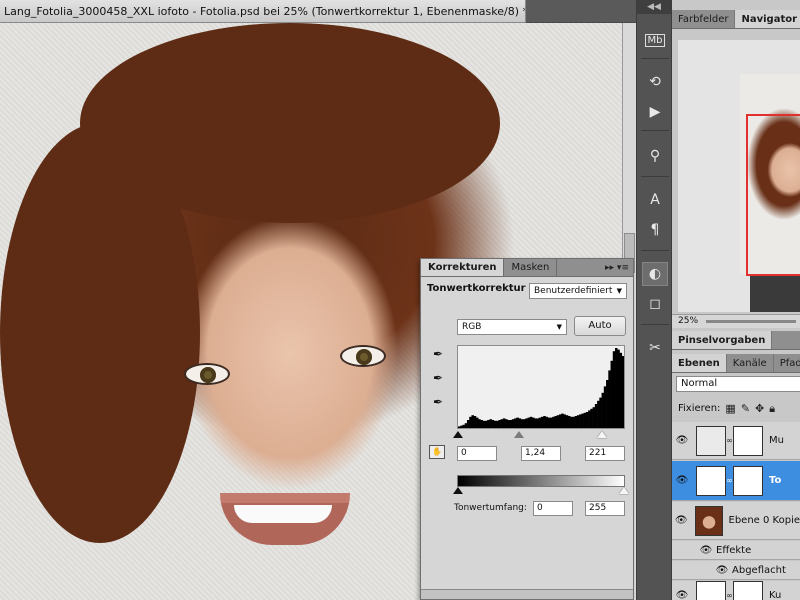 The height and width of the screenshot is (600, 800). What do you see at coordinates (541, 453) in the screenshot?
I see `input-gamma-field: 1,24` at bounding box center [541, 453].